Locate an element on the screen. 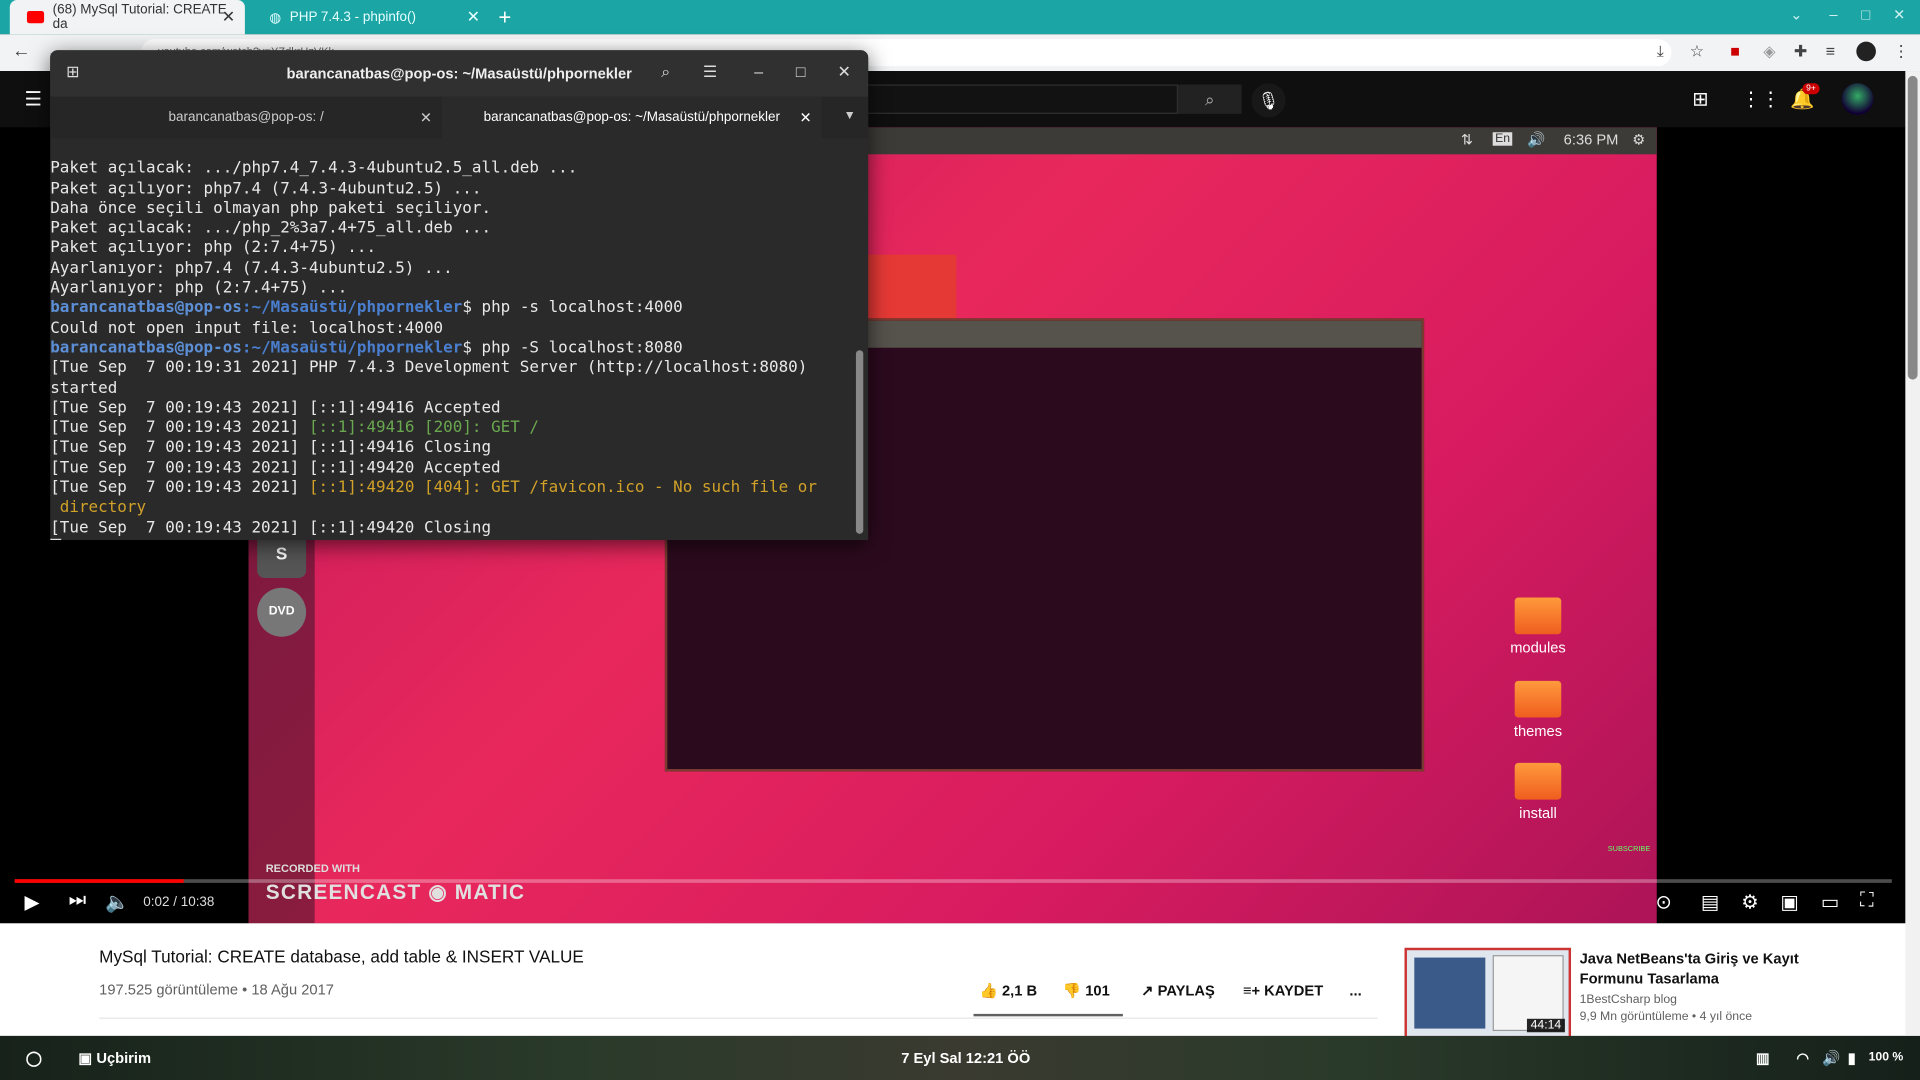  page-scrollbar is located at coordinates (1912, 553).